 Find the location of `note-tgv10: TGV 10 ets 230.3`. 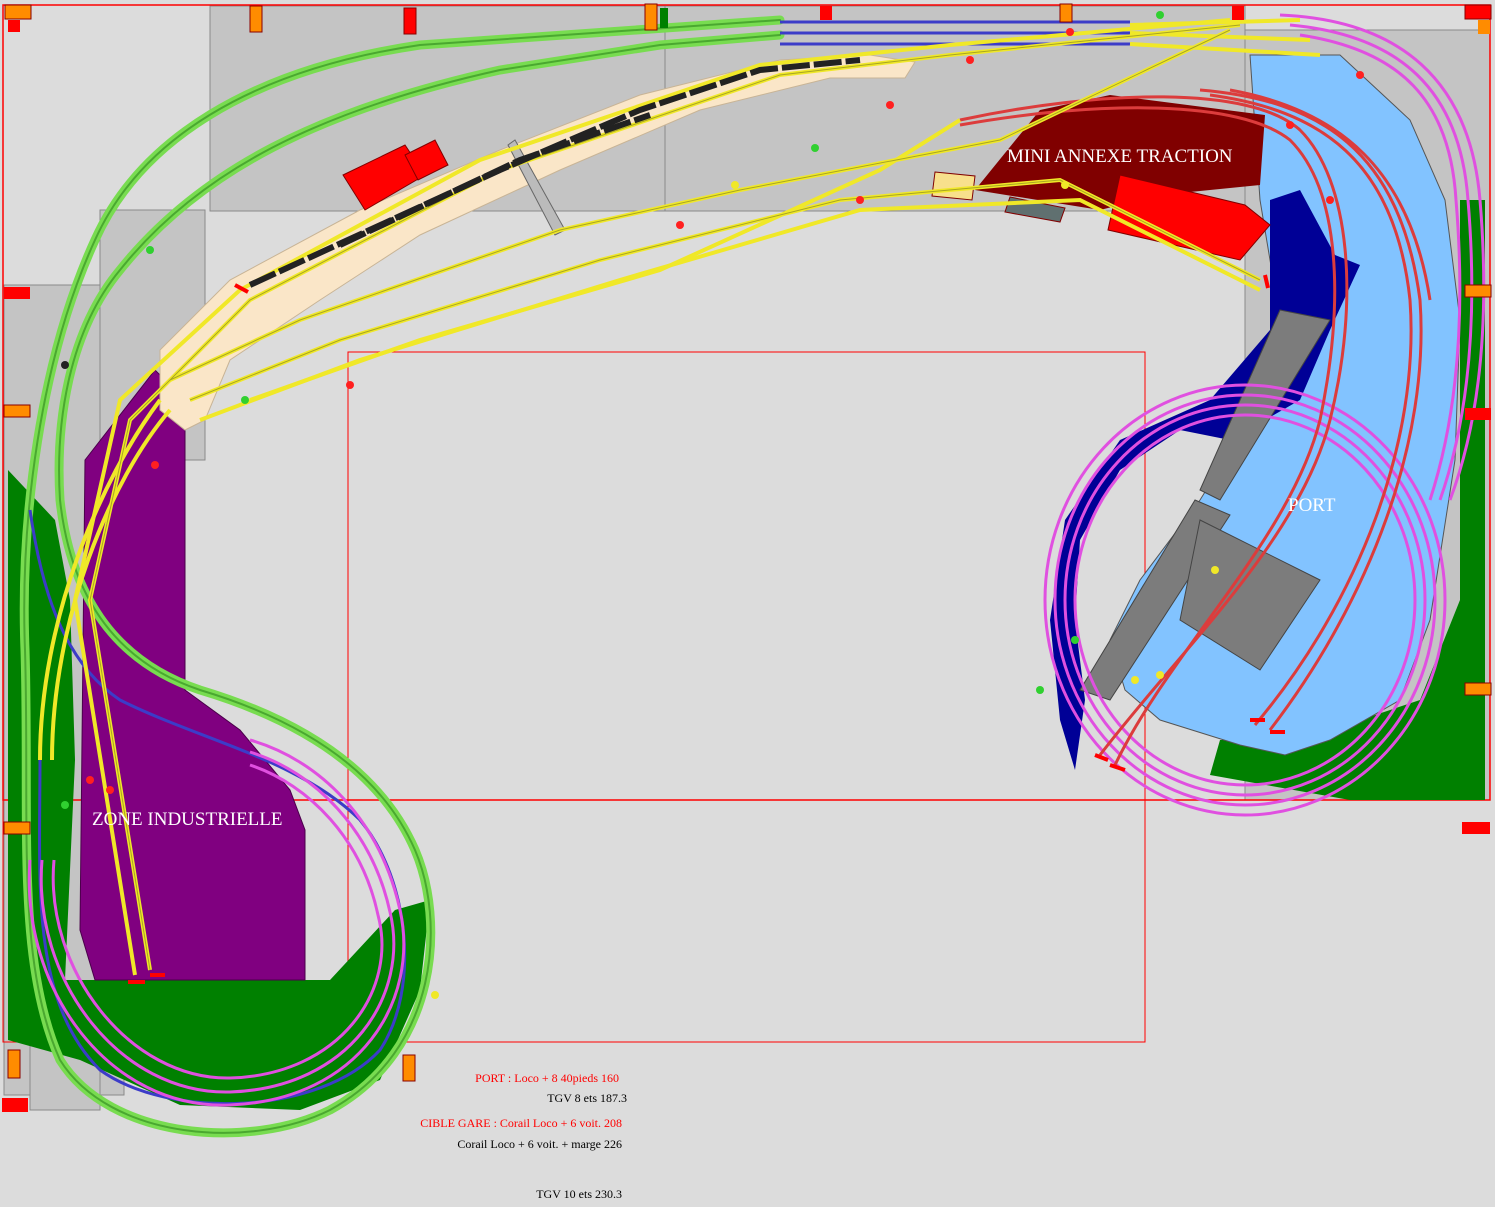

note-tgv10: TGV 10 ets 230.3 is located at coordinates (579, 1194).